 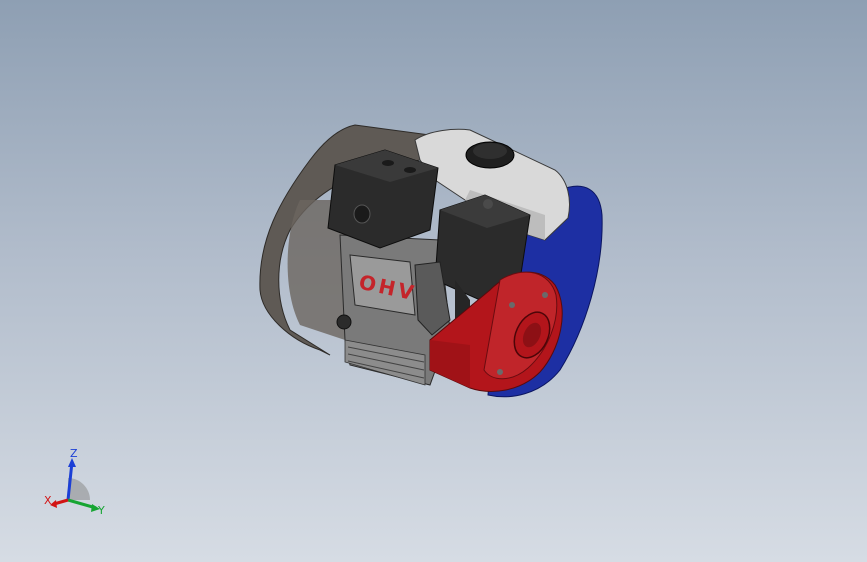 What do you see at coordinates (74, 453) in the screenshot?
I see `z-axis-label: Z` at bounding box center [74, 453].